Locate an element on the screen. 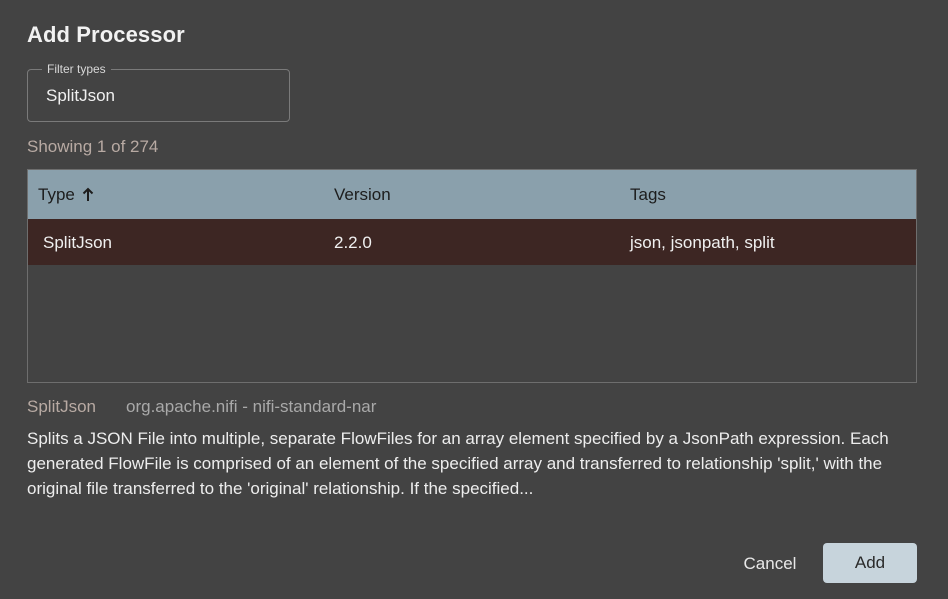  row-type-cell: SplitJson is located at coordinates (77, 242).